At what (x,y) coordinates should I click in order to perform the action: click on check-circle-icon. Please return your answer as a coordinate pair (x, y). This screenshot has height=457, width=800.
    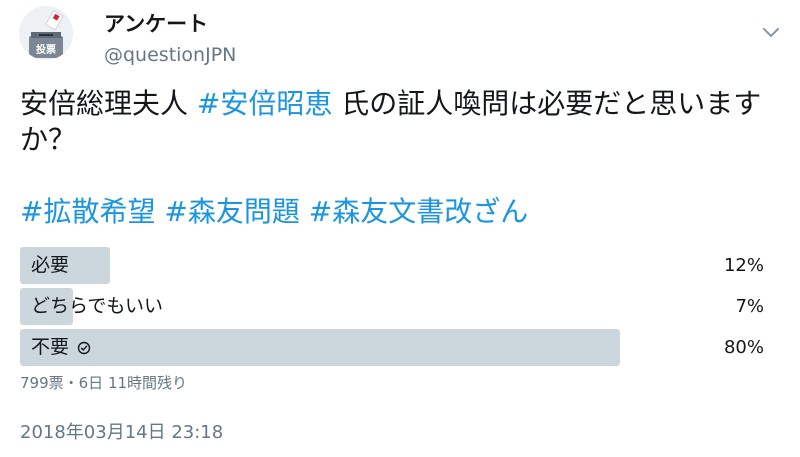
    Looking at the image, I should click on (84, 348).